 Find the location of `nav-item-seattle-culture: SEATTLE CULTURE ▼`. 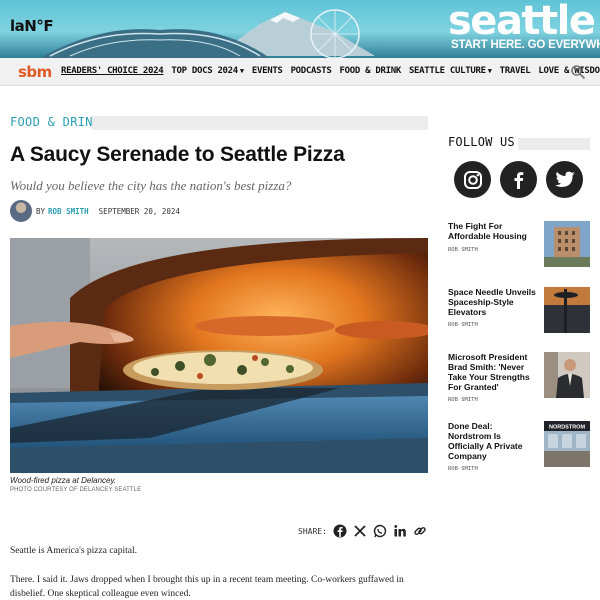

nav-item-seattle-culture: SEATTLE CULTURE ▼ is located at coordinates (450, 71).